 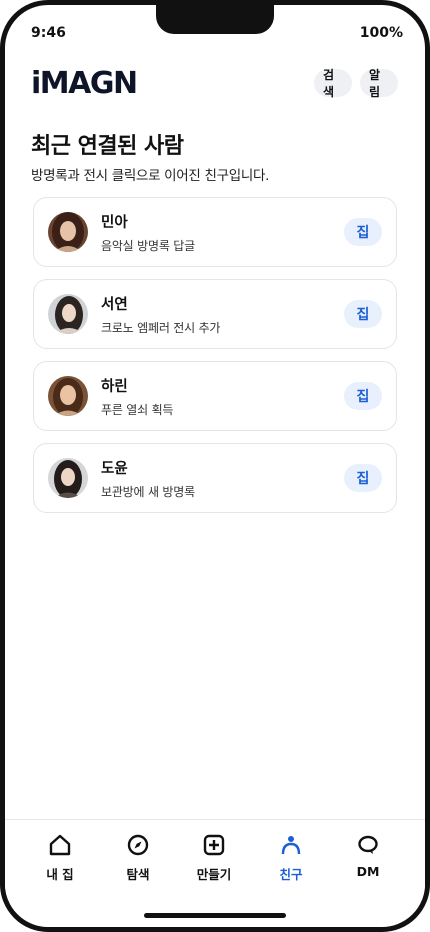 I want to click on tab-home: 내 집, so click(x=60, y=857).